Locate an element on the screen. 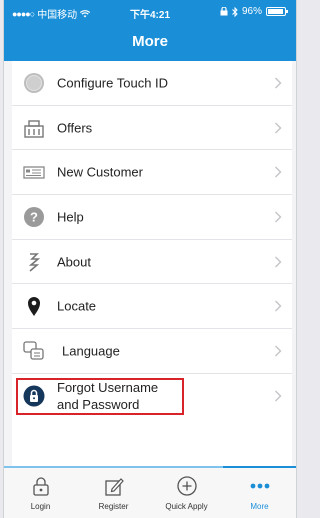 The height and width of the screenshot is (518, 320). about-logo-icon is located at coordinates (34, 262).